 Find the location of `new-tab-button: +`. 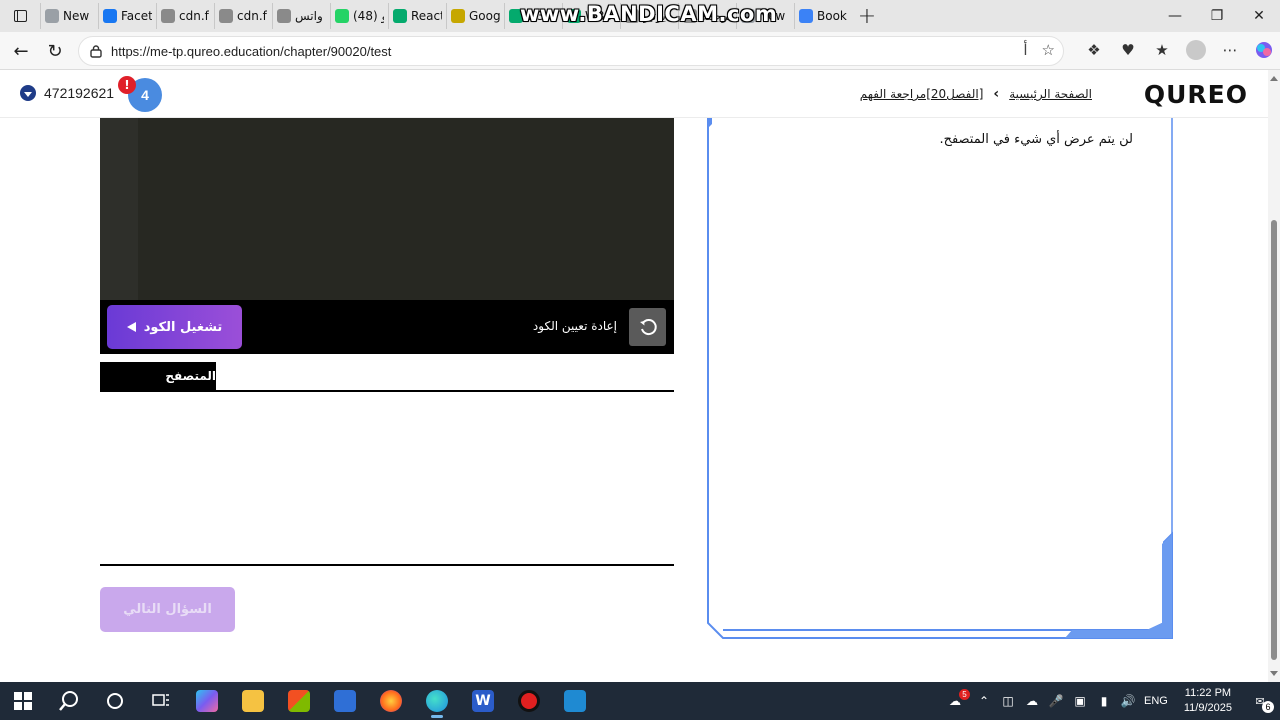

new-tab-button: + is located at coordinates (867, 16).